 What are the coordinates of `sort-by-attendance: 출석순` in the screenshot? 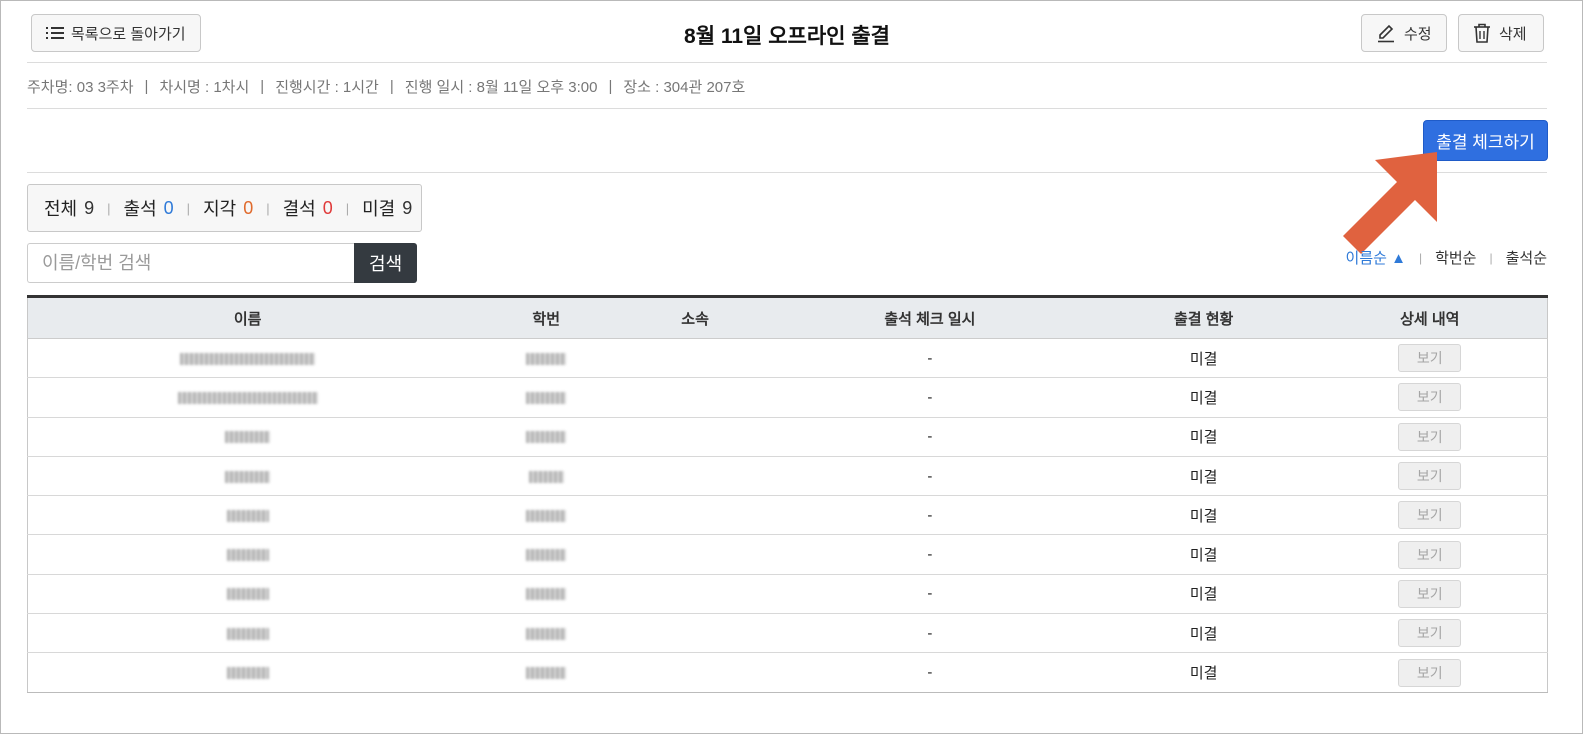 It's located at (1526, 257).